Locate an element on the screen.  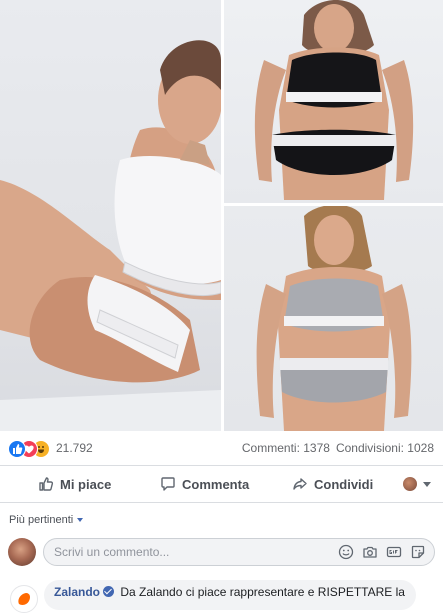
camera-icon is located at coordinates (370, 552).